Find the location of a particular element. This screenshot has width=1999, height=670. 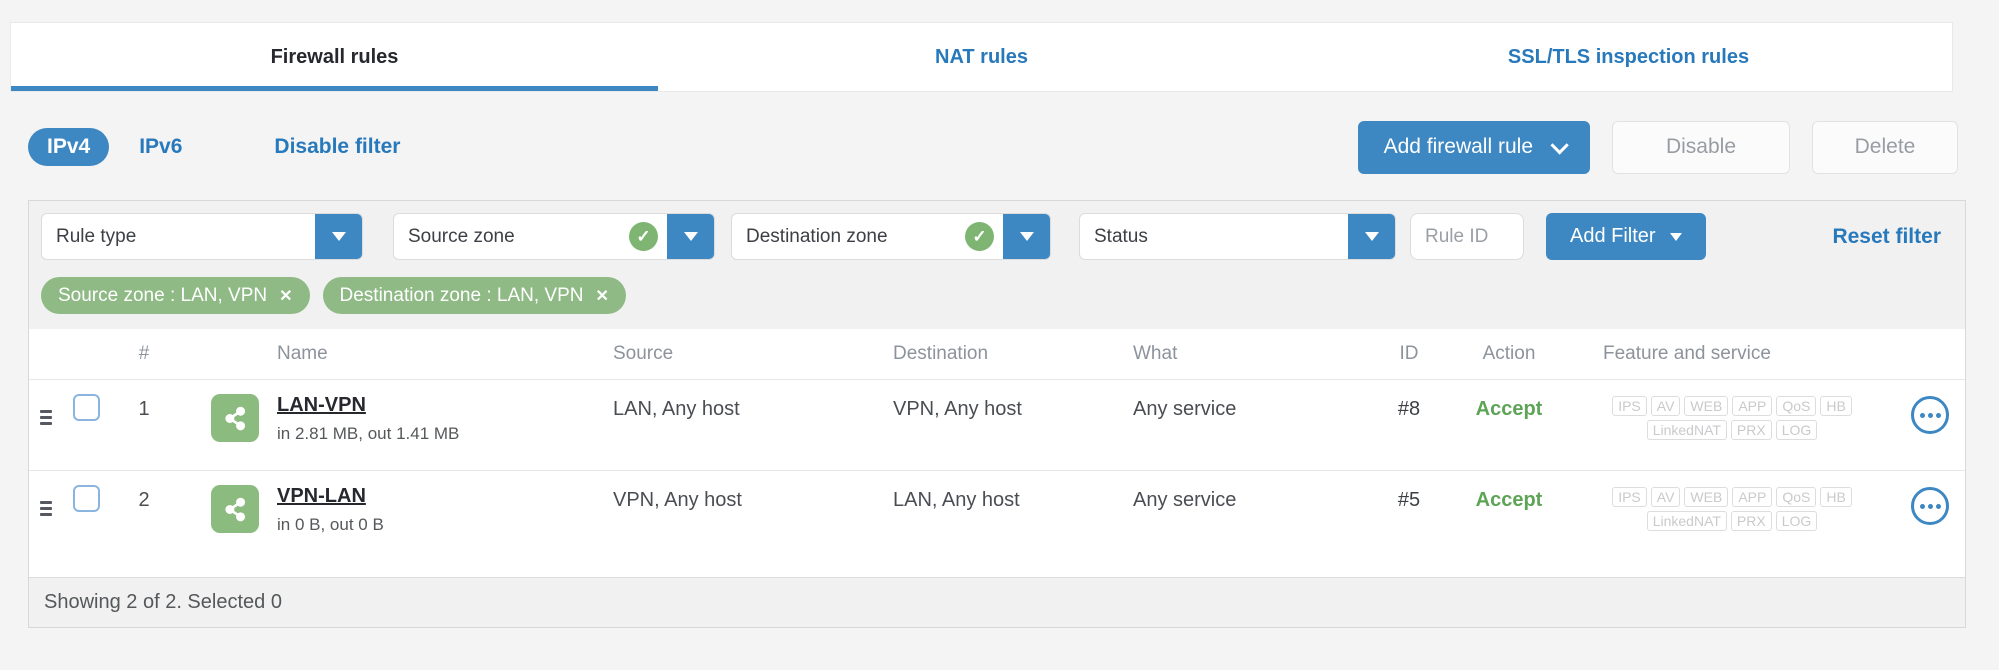

rule-type-dropdown: Rule type is located at coordinates (202, 236).